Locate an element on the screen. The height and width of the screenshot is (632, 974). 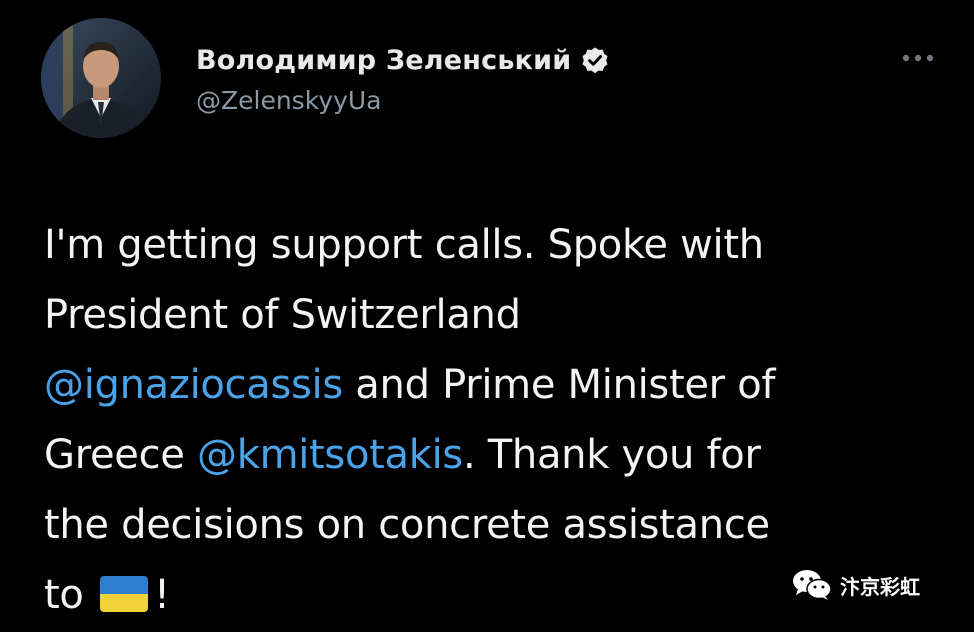
handle: @ZelenskyyUa is located at coordinates (403, 100).